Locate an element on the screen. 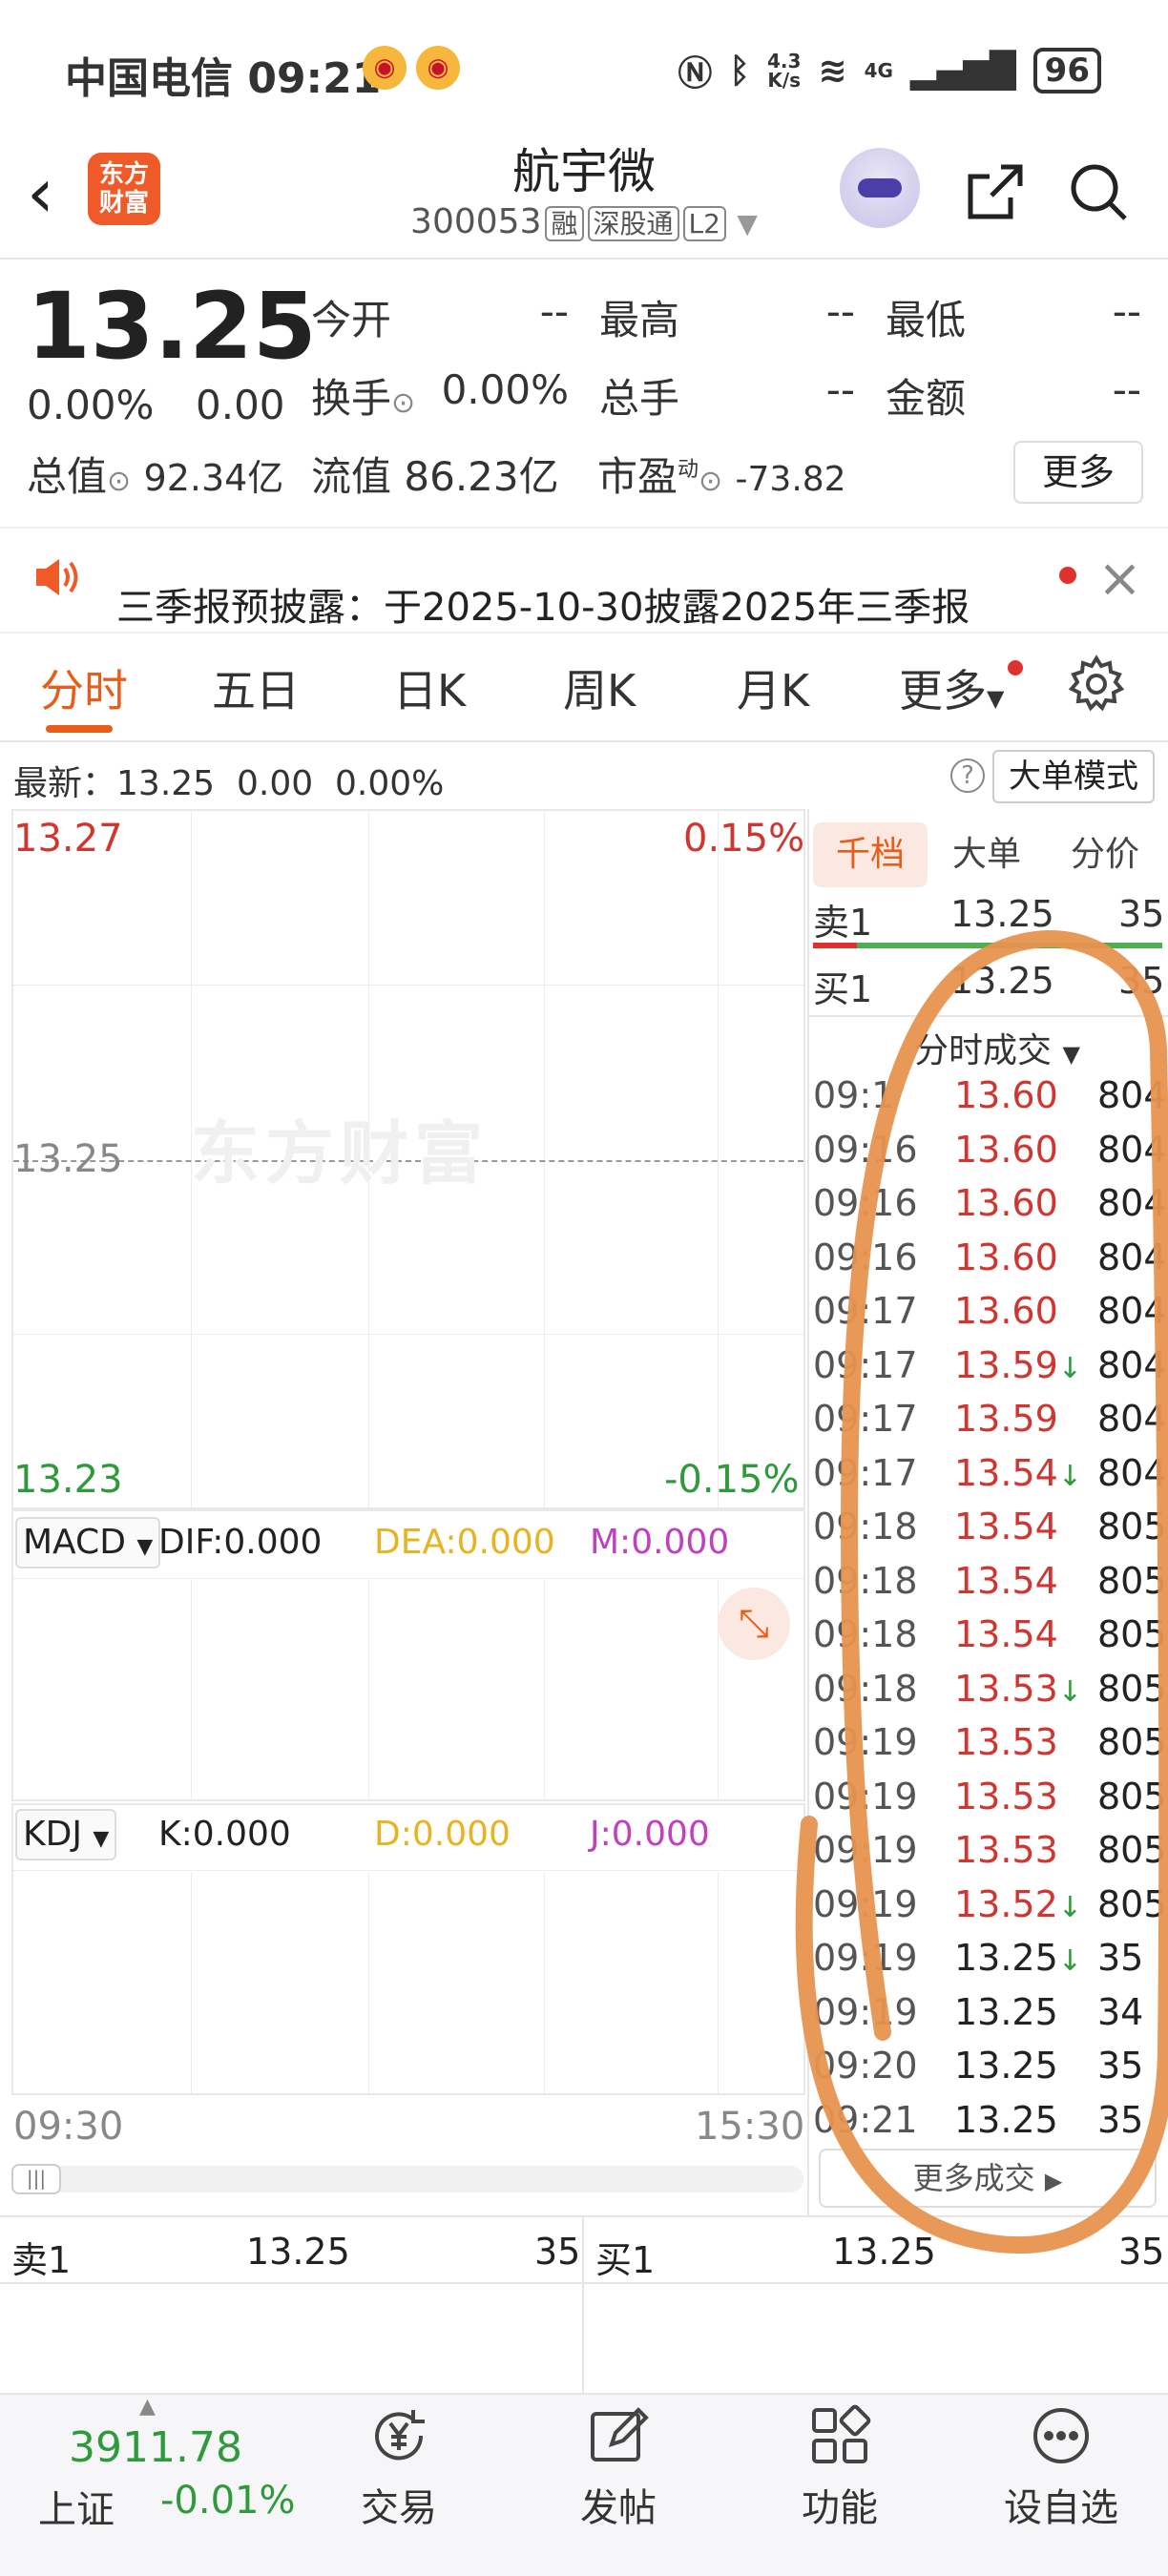 The height and width of the screenshot is (2576, 1168). high-label: 最高 is located at coordinates (639, 320).